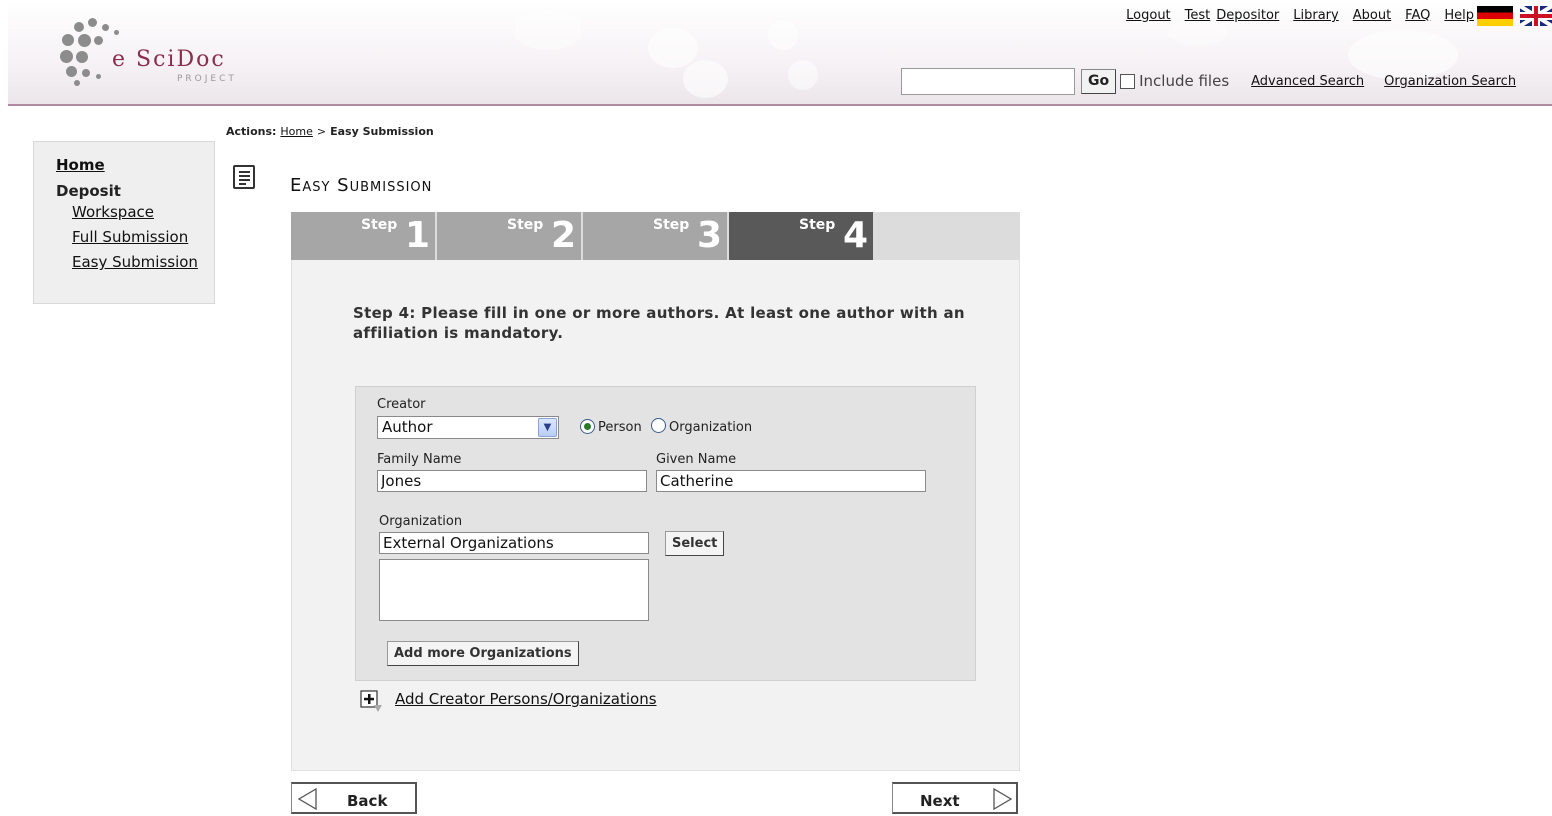  Describe the element at coordinates (307, 799) in the screenshot. I see `arrow-left-icon` at that location.